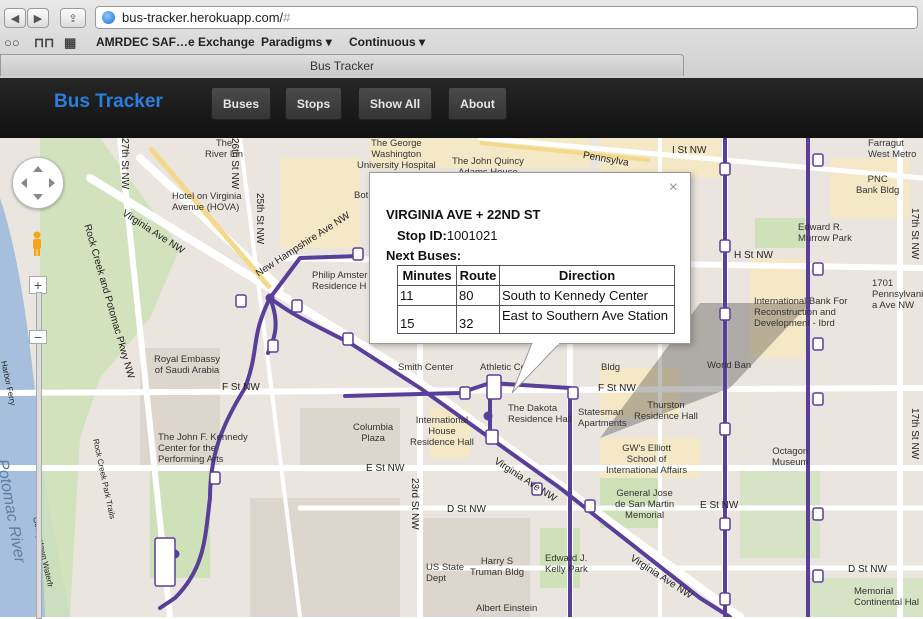 This screenshot has height=619, width=923. Describe the element at coordinates (414, 504) in the screenshot. I see `street-23rd: 23rd St NW` at that location.